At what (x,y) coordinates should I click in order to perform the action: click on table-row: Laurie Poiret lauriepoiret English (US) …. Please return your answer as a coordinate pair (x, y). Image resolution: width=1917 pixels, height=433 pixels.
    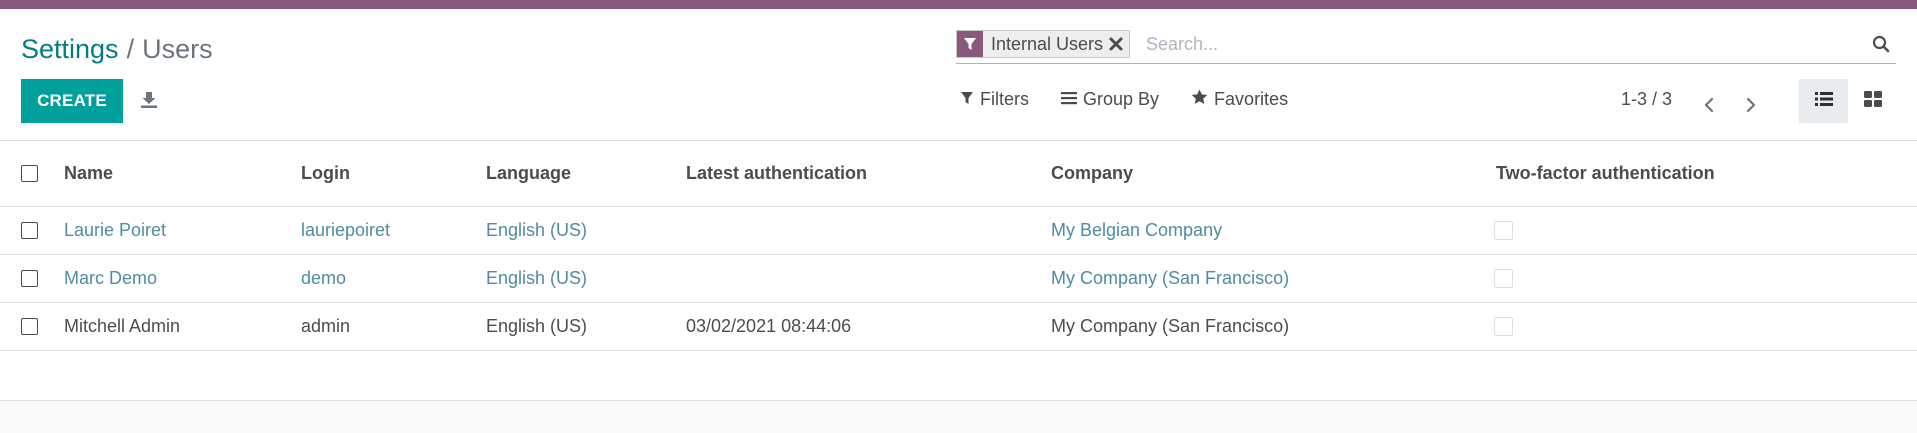
    Looking at the image, I should click on (958, 231).